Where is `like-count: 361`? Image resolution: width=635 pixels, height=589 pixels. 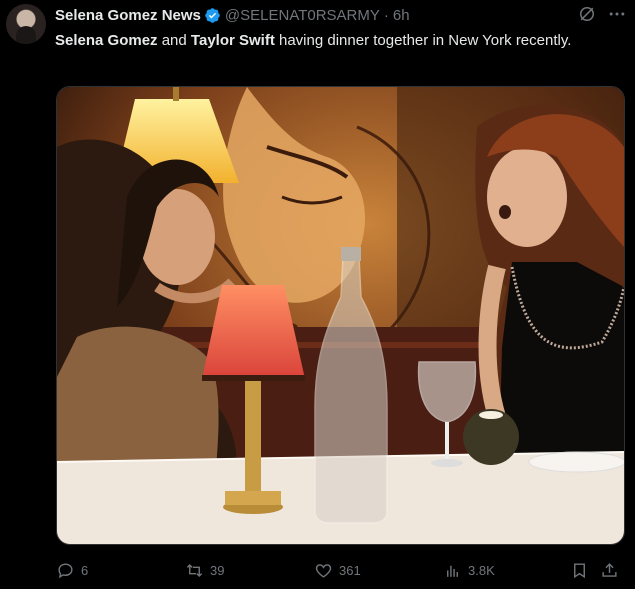 like-count: 361 is located at coordinates (350, 570).